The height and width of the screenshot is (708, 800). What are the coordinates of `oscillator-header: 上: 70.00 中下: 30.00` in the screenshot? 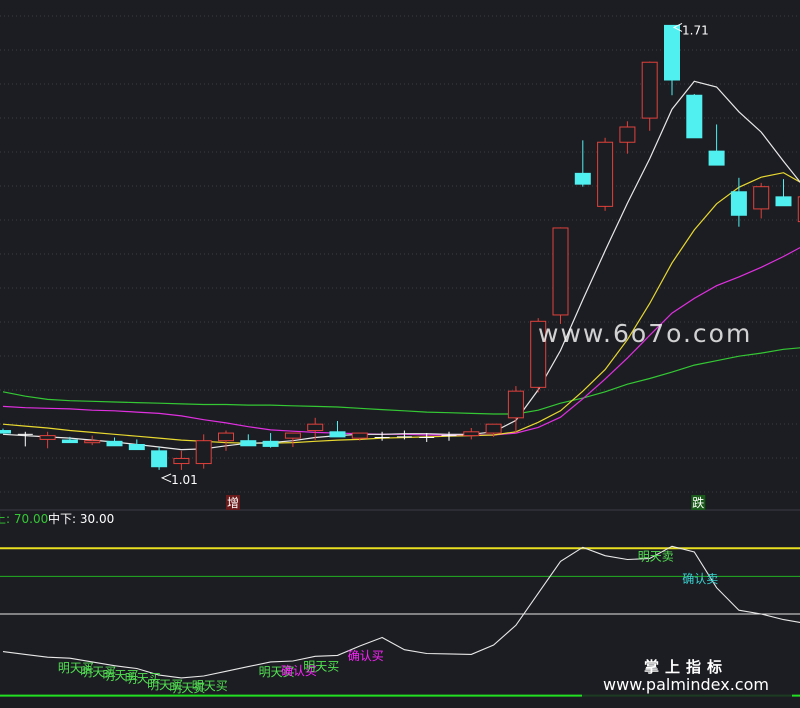 It's located at (57, 518).